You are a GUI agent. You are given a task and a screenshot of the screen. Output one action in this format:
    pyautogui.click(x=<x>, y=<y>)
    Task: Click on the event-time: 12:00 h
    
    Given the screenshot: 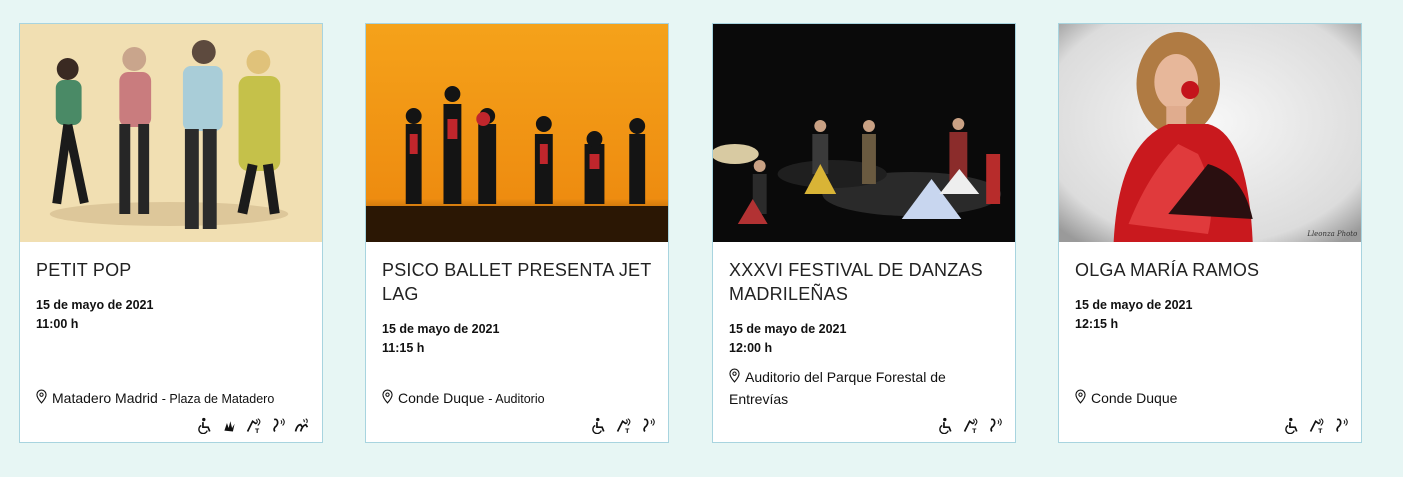 What is the action you would take?
    pyautogui.click(x=751, y=348)
    